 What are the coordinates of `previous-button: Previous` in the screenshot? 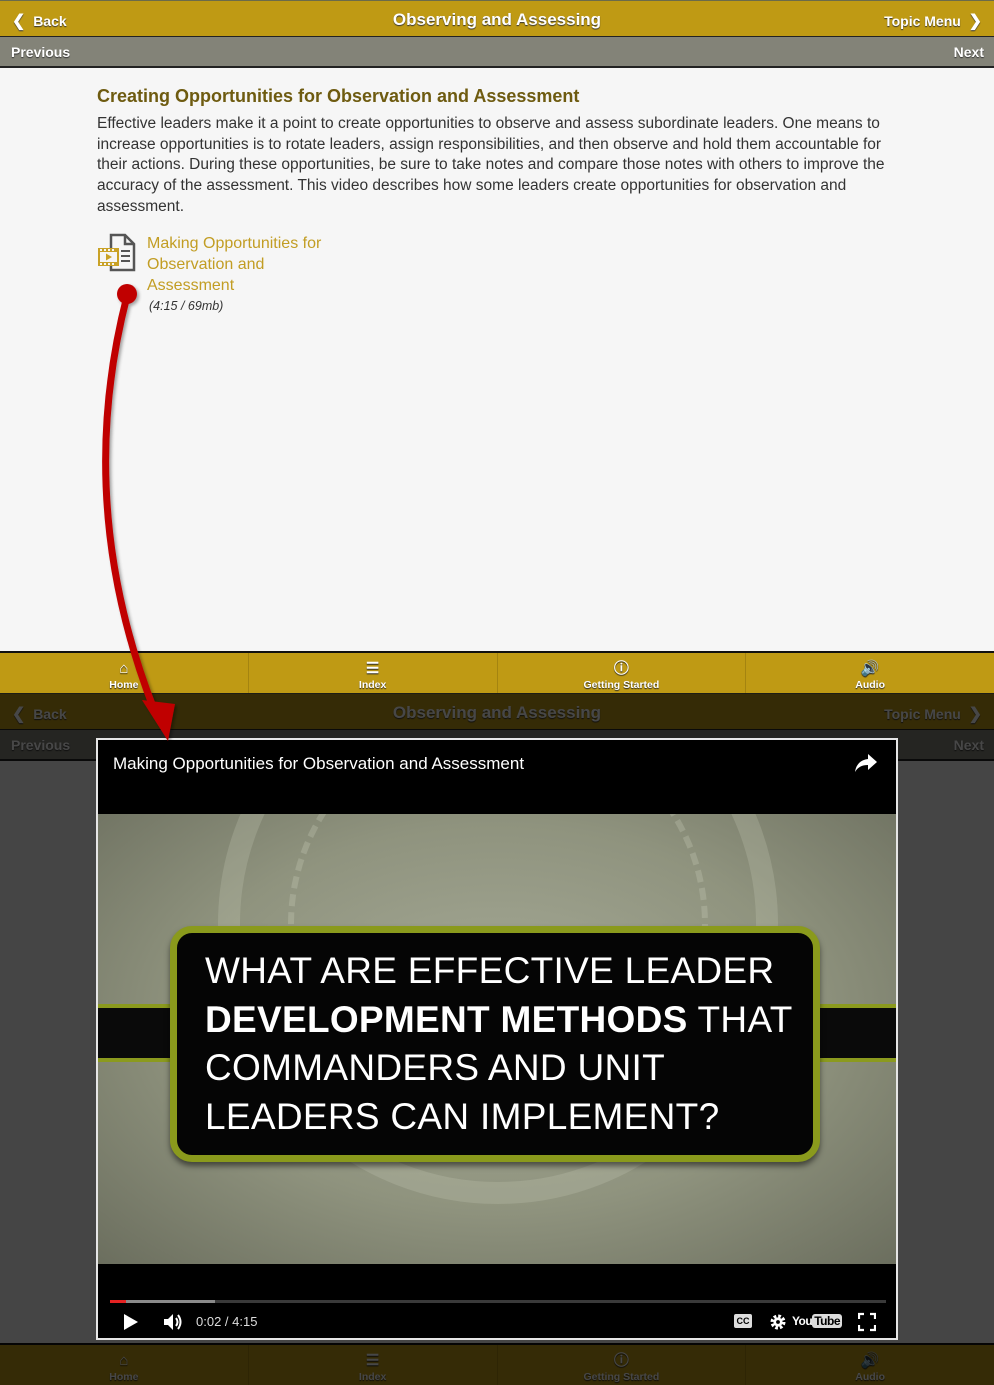 It's located at (40, 52).